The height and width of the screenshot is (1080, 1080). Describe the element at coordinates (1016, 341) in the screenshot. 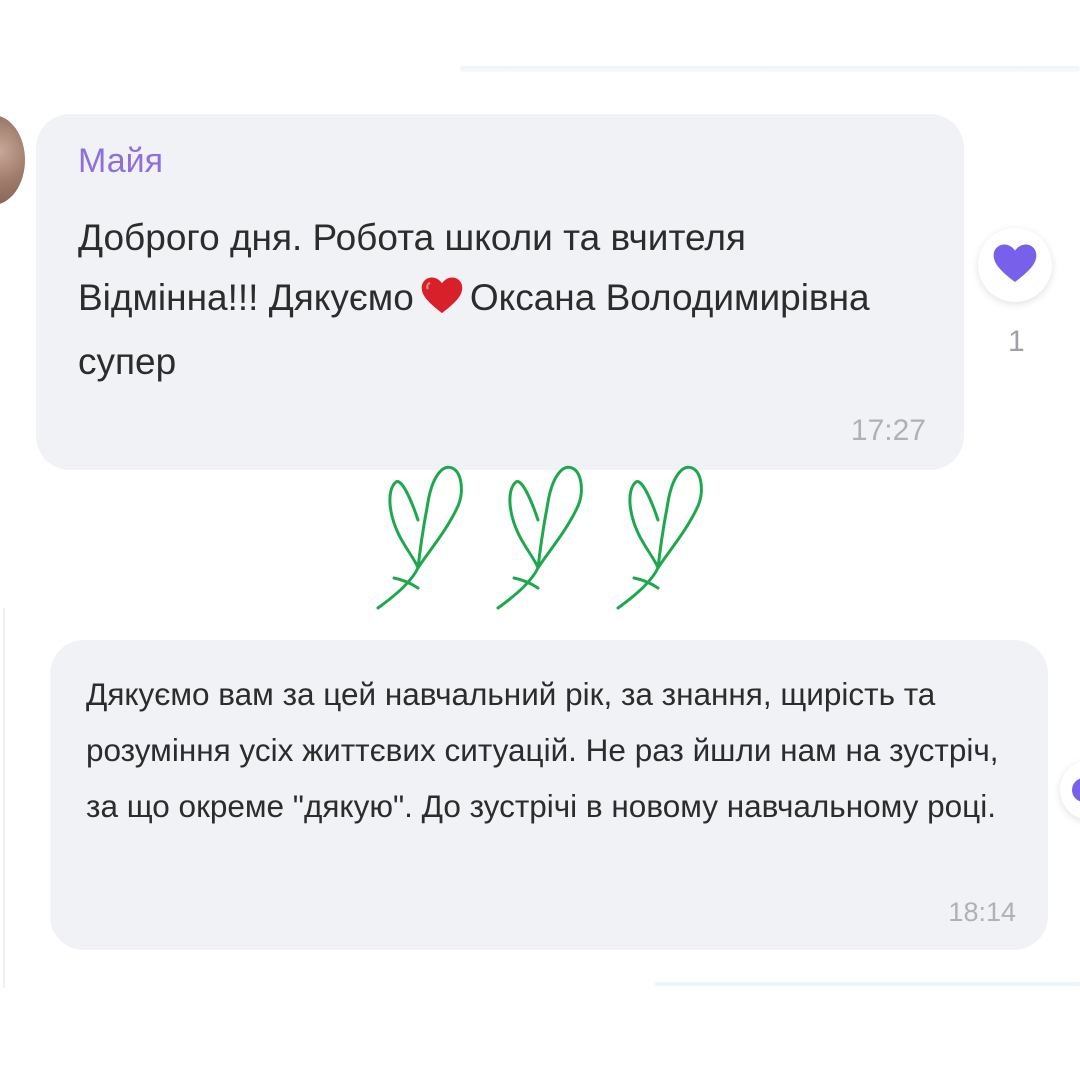

I see `reaction-count: 1` at that location.